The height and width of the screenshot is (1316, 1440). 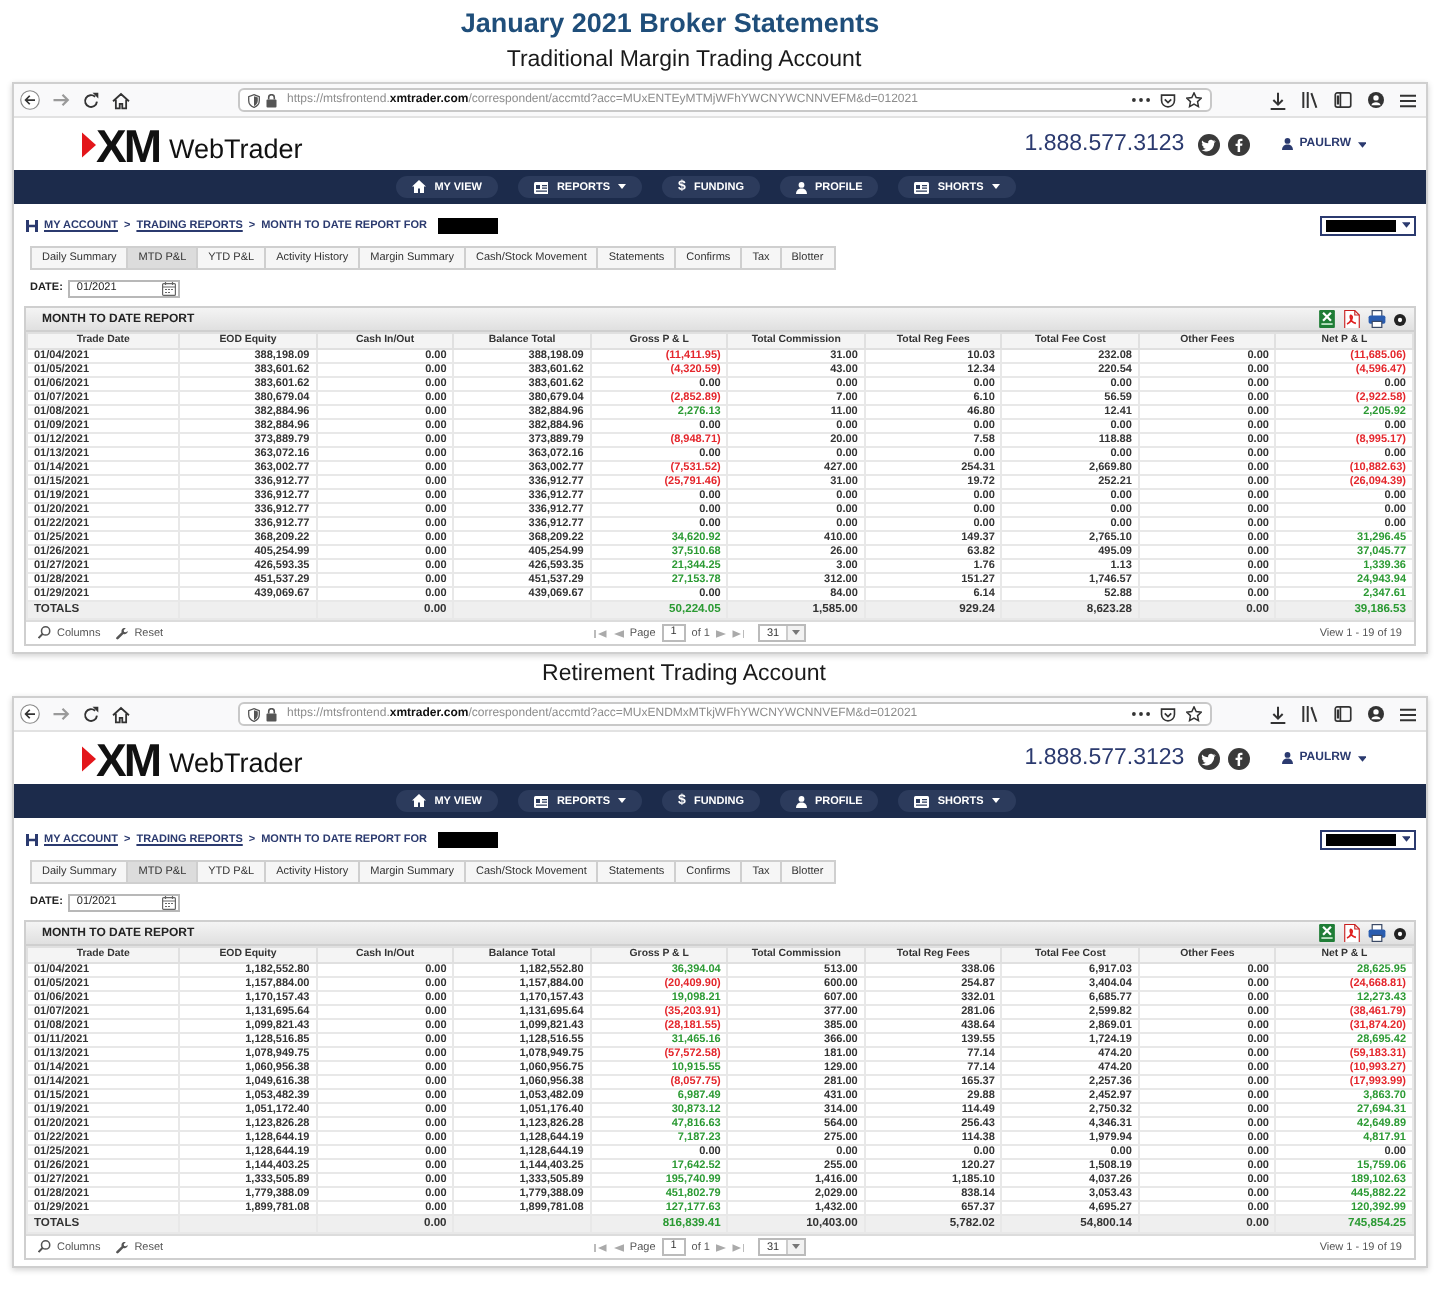 I want to click on account-title: Retirement Trading Account, so click(x=684, y=675).